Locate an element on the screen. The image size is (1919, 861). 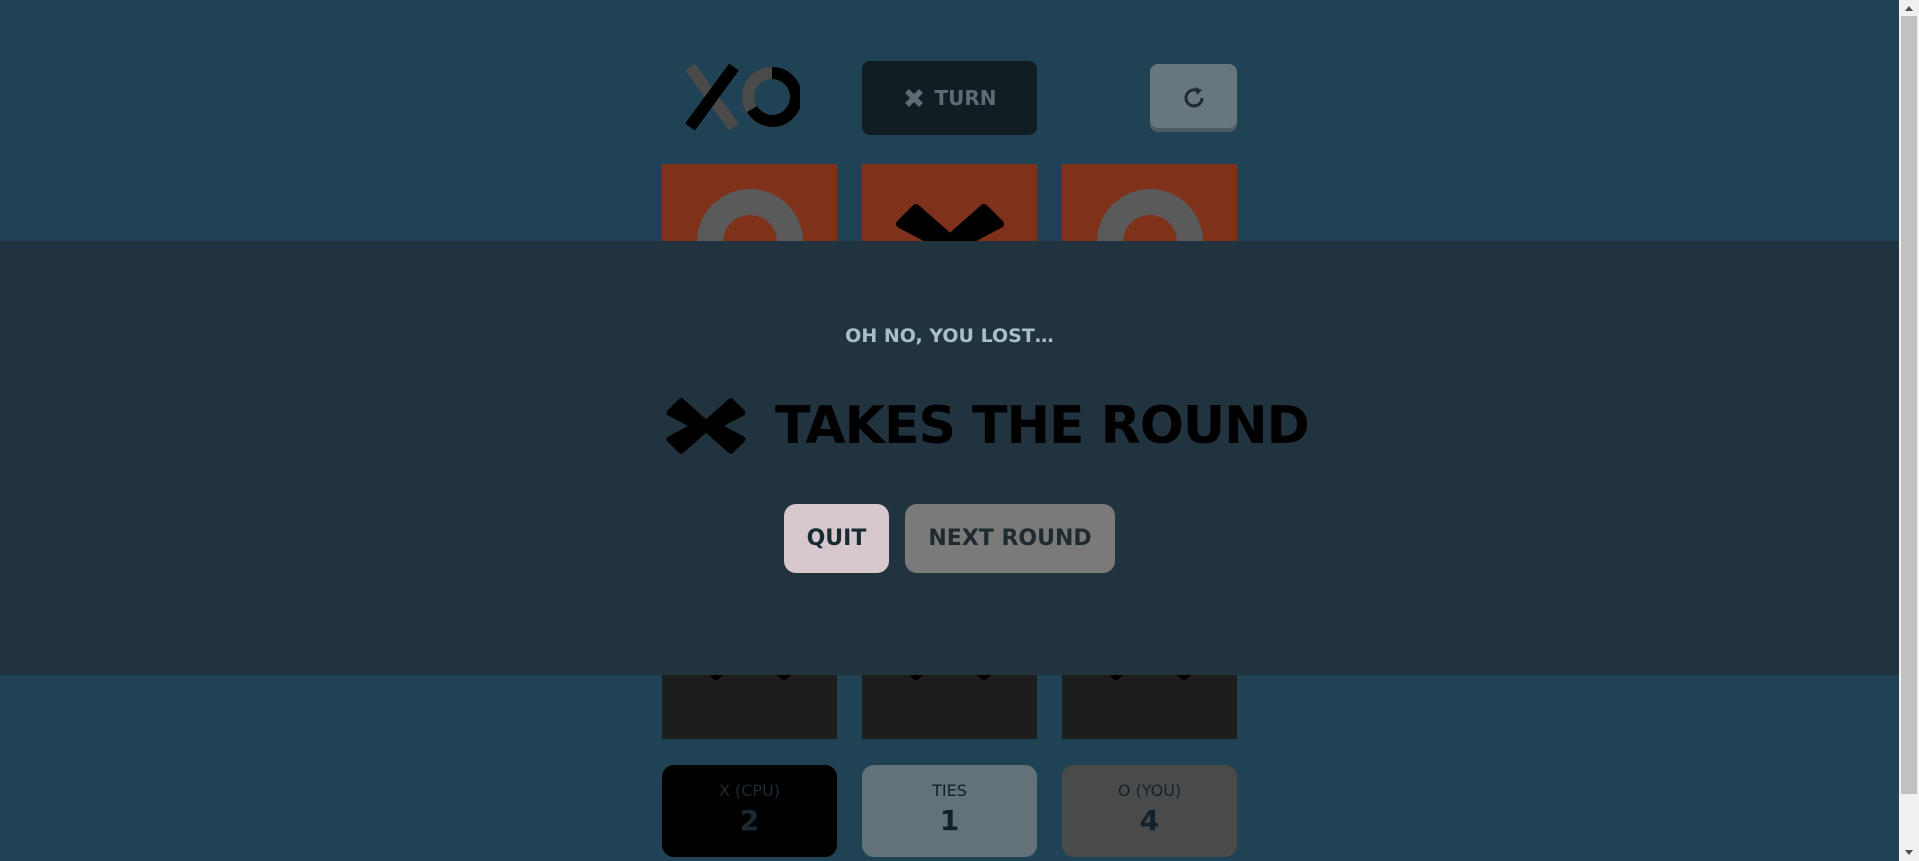
xo-logo is located at coordinates (742, 97).